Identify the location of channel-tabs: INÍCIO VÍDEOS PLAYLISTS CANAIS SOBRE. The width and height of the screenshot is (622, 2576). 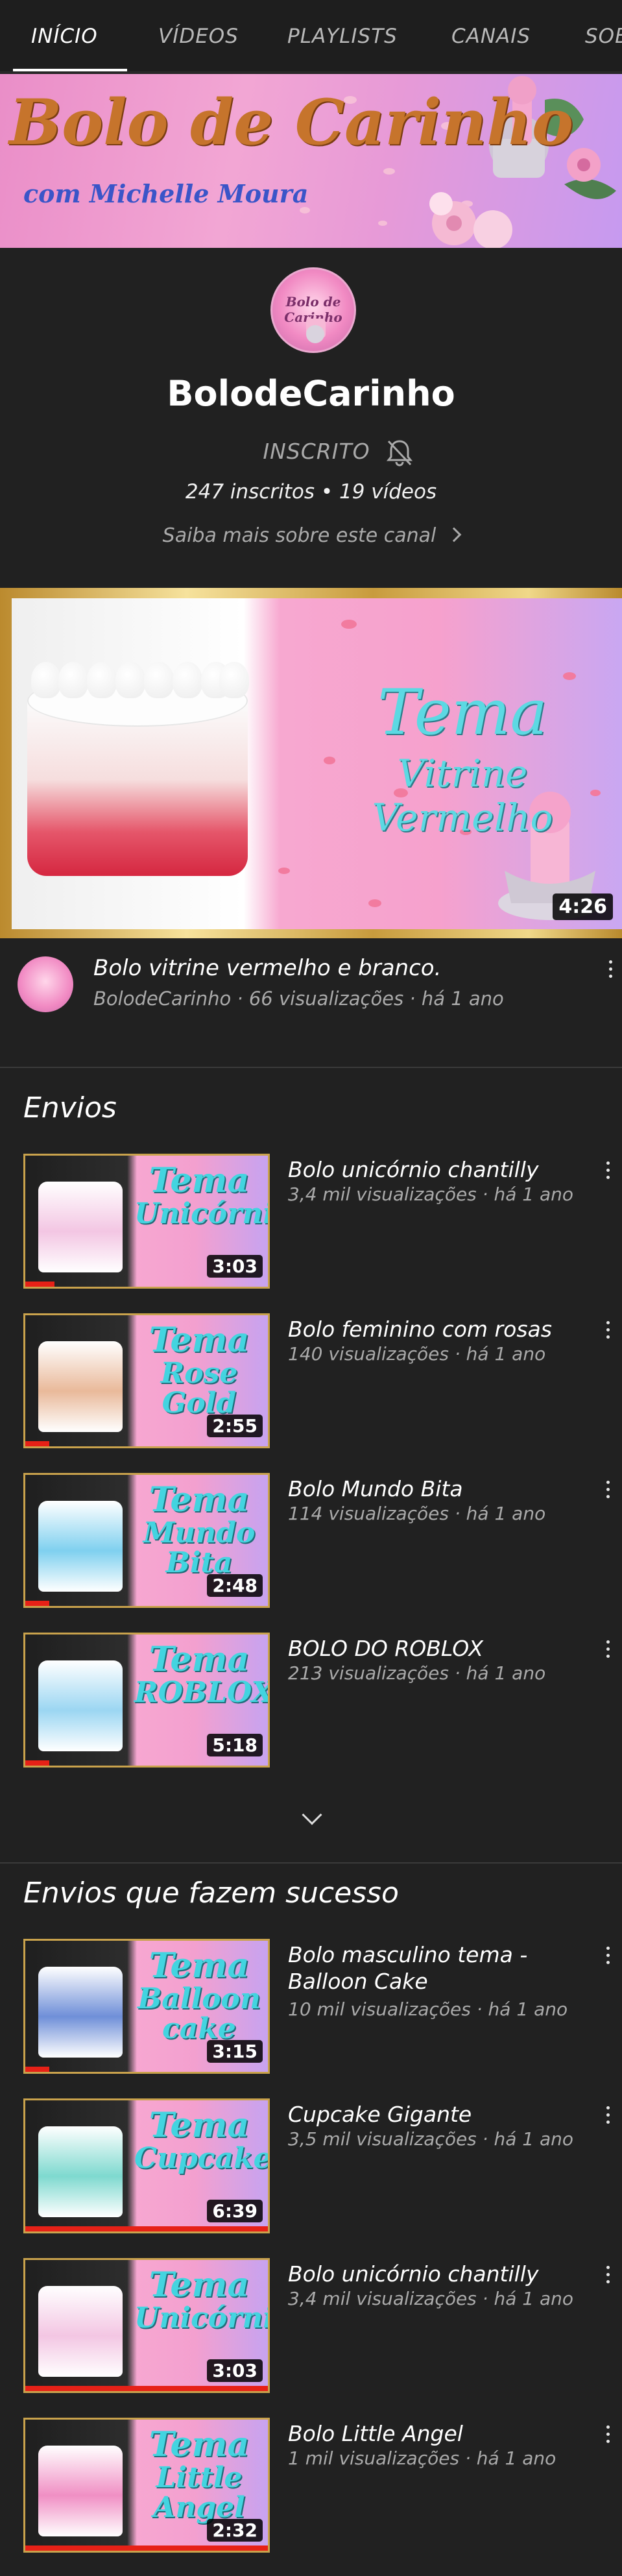
(311, 36).